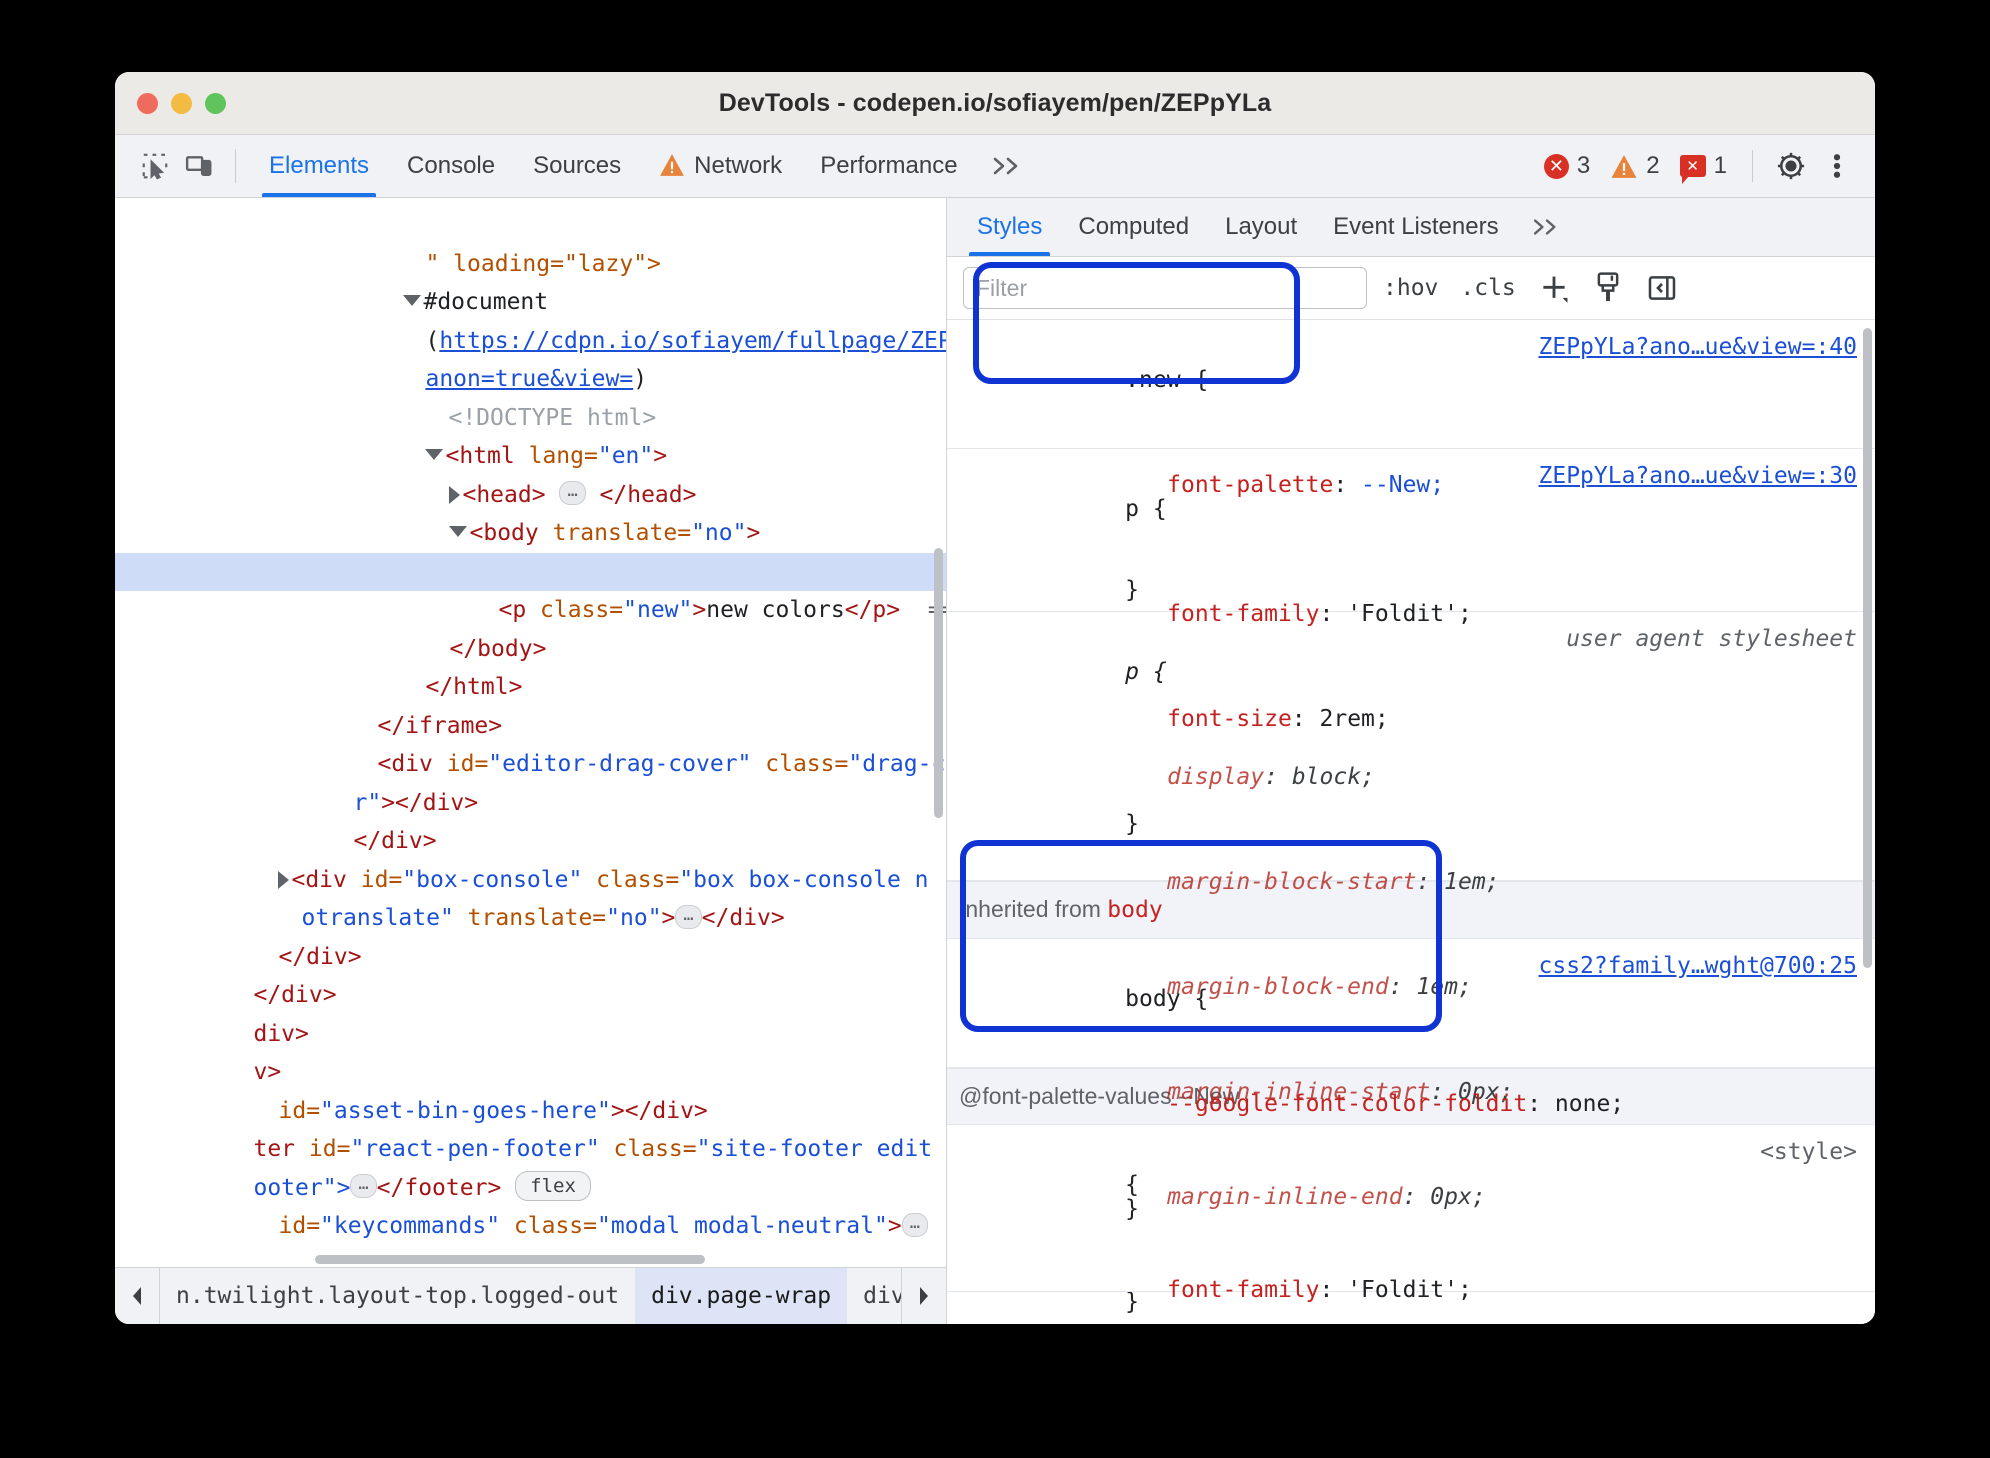  What do you see at coordinates (199, 166) in the screenshot?
I see `device-toolbar-icon` at bounding box center [199, 166].